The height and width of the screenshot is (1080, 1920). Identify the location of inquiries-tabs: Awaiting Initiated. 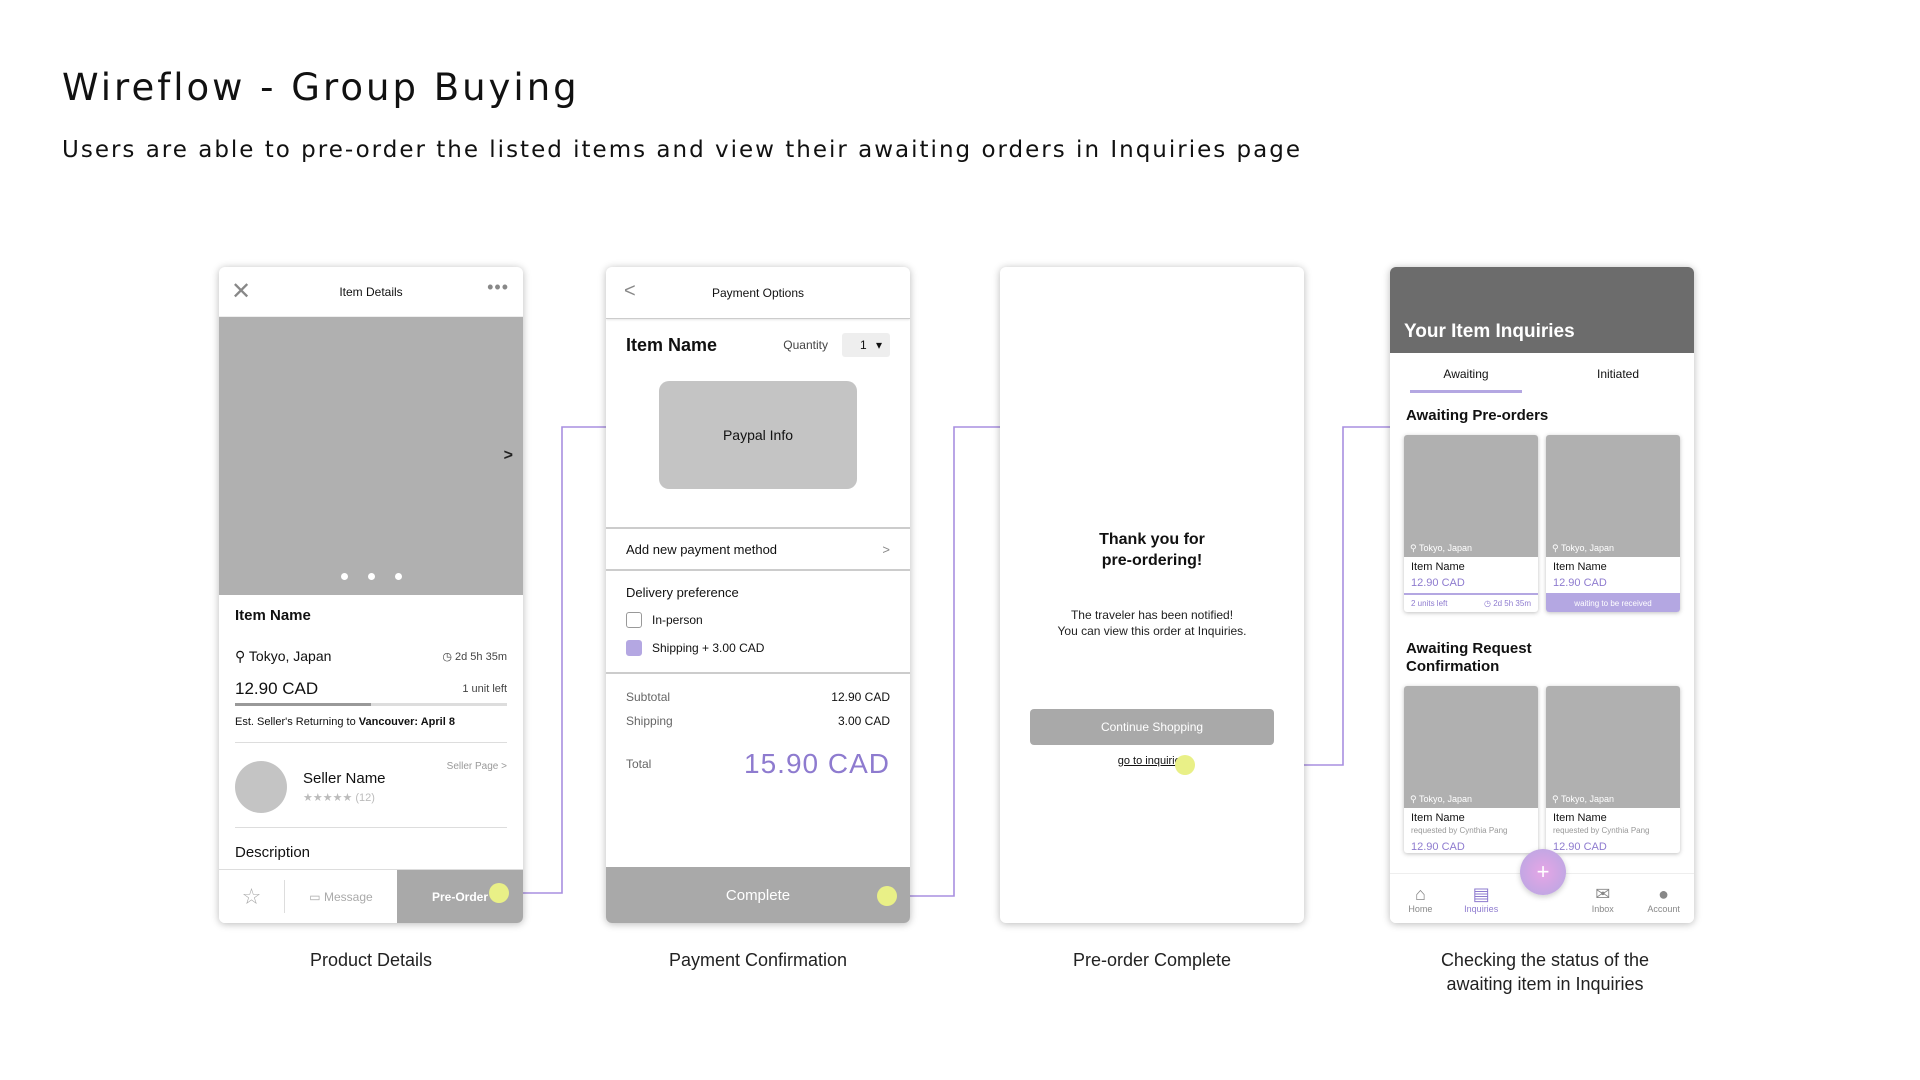
(1542, 374).